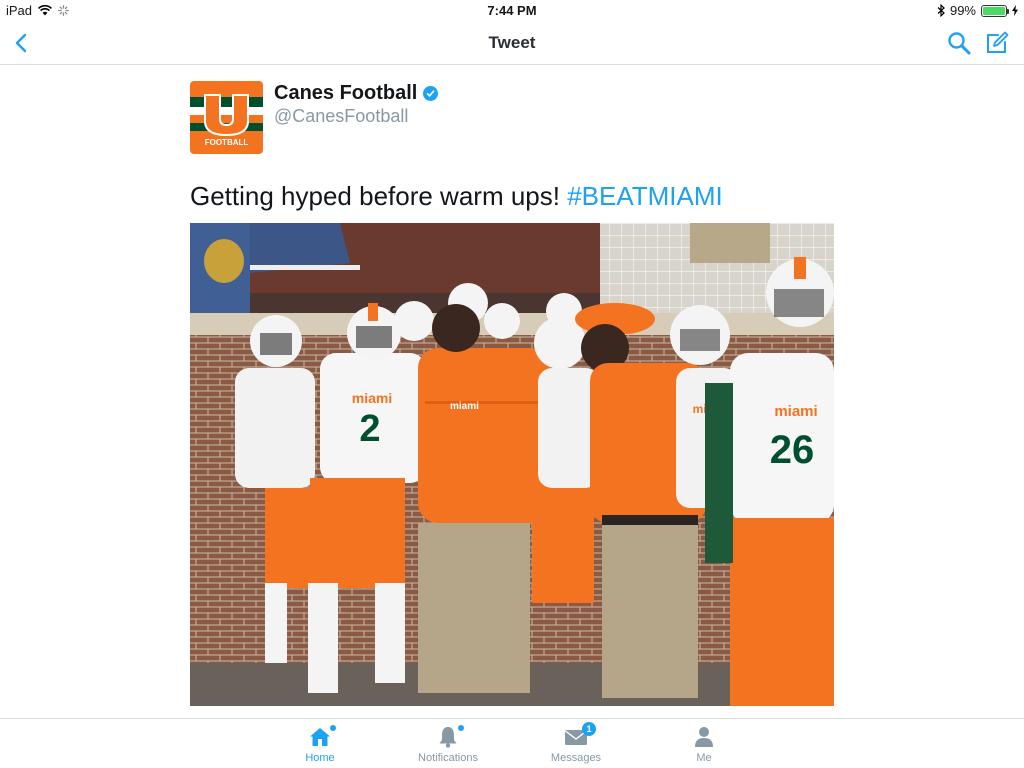 This screenshot has width=1024, height=768. I want to click on tab-me: Me, so click(704, 746).